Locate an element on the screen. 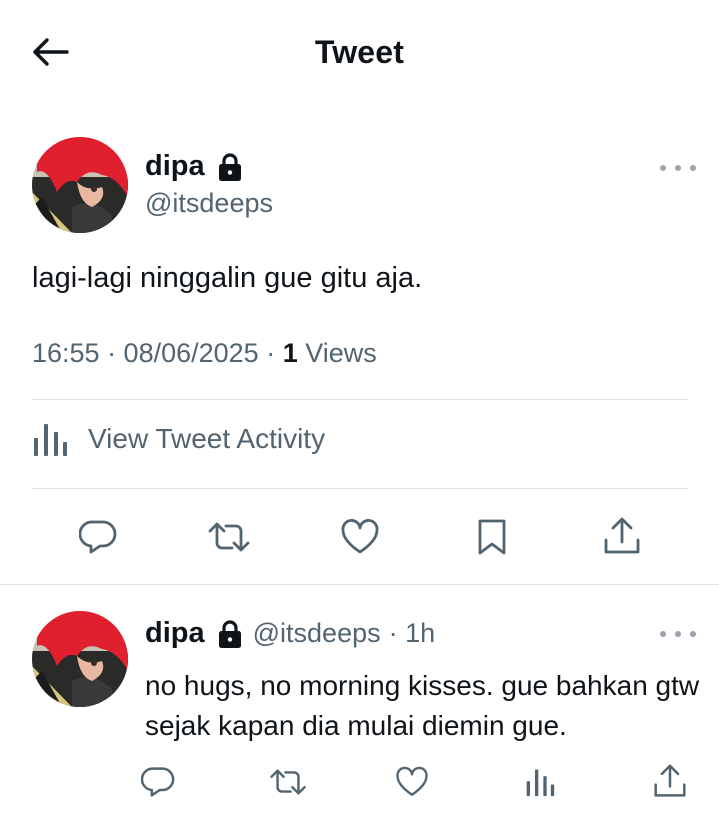 This screenshot has height=823, width=719. reply-author-handle: @itsdeeps is located at coordinates (317, 633).